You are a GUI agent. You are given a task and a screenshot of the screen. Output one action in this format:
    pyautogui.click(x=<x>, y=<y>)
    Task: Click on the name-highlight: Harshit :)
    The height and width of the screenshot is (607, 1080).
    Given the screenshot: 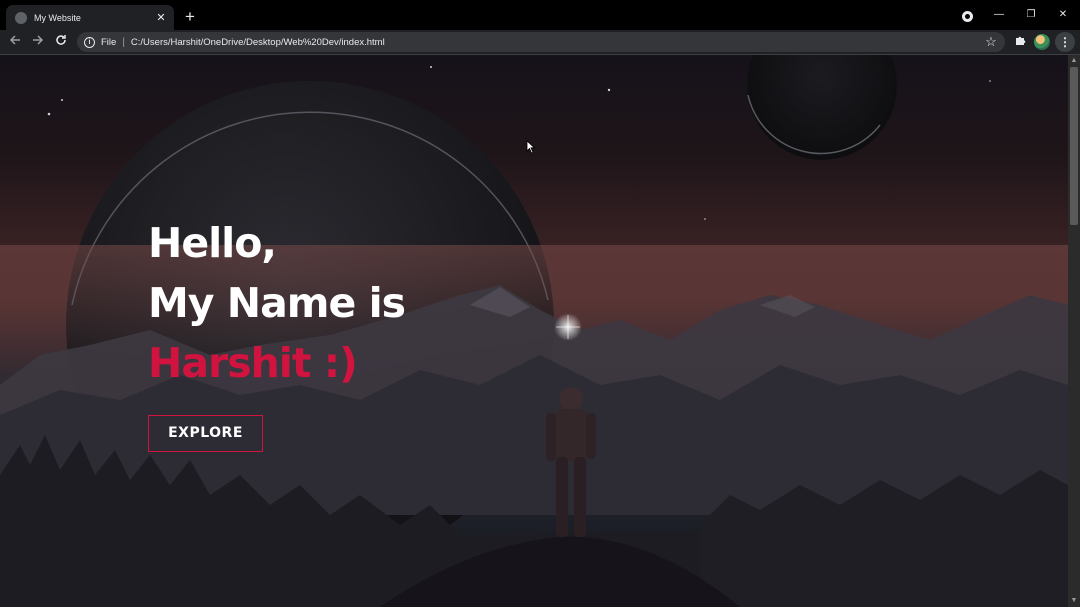 What is the action you would take?
    pyautogui.click(x=253, y=363)
    